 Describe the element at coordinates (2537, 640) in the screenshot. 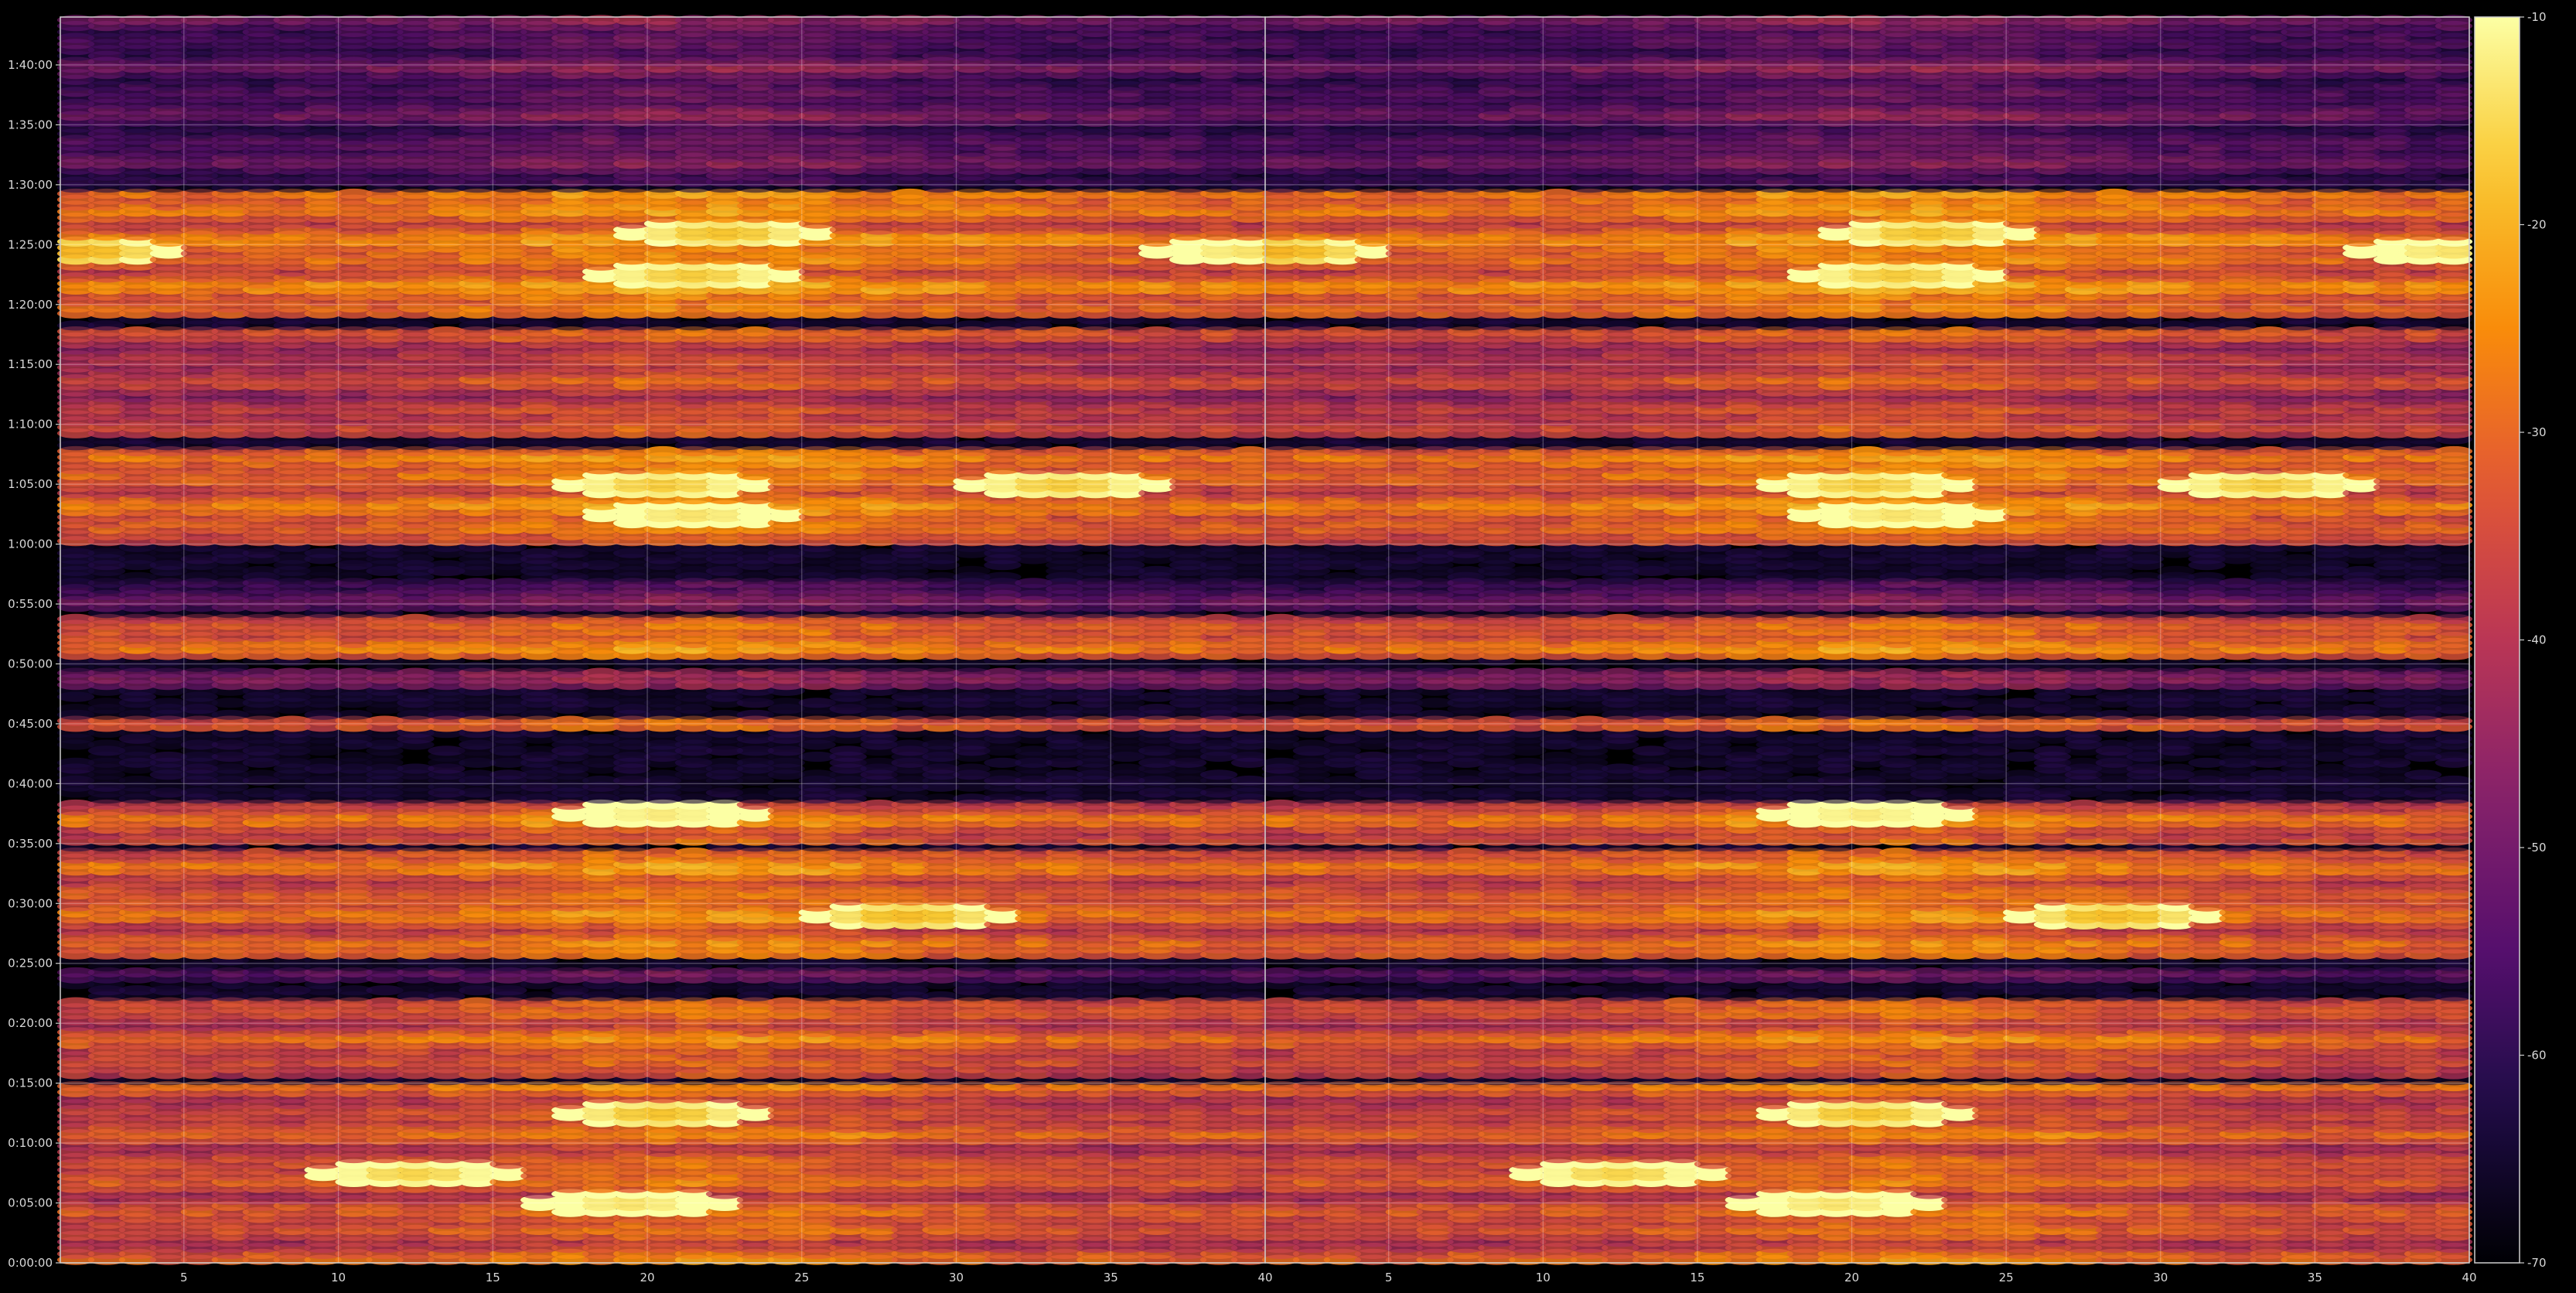

I see `colorbar-tick-label: -40` at that location.